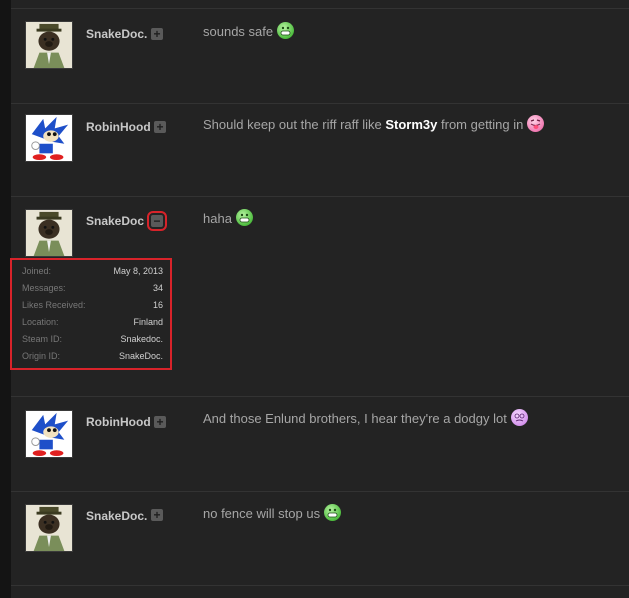 Image resolution: width=629 pixels, height=598 pixels. I want to click on message-text: no fence will stop us, so click(262, 513).